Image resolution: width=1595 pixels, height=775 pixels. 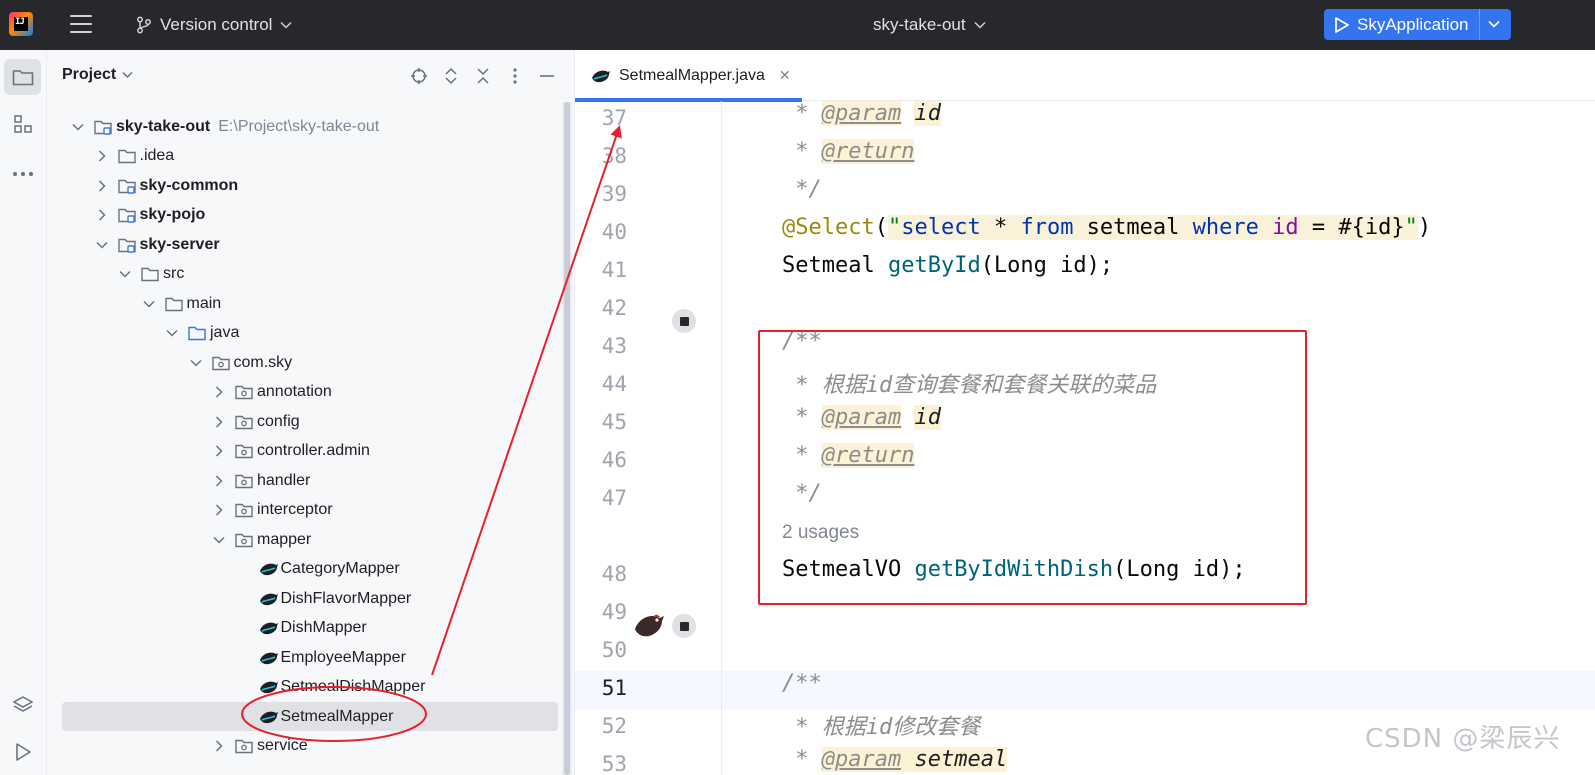 What do you see at coordinates (614, 346) in the screenshot?
I see `line-number: 43` at bounding box center [614, 346].